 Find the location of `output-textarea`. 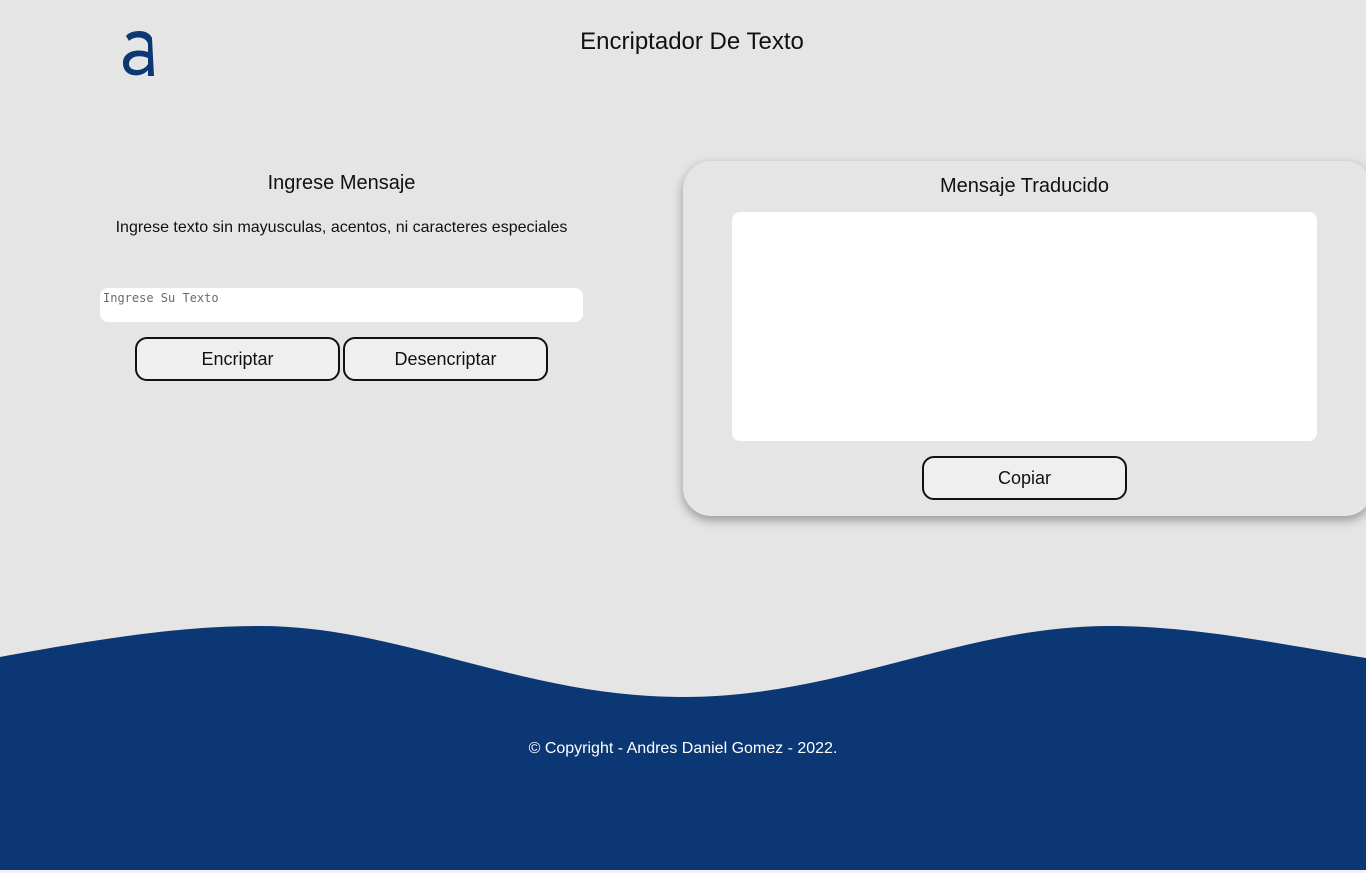

output-textarea is located at coordinates (1024, 326).